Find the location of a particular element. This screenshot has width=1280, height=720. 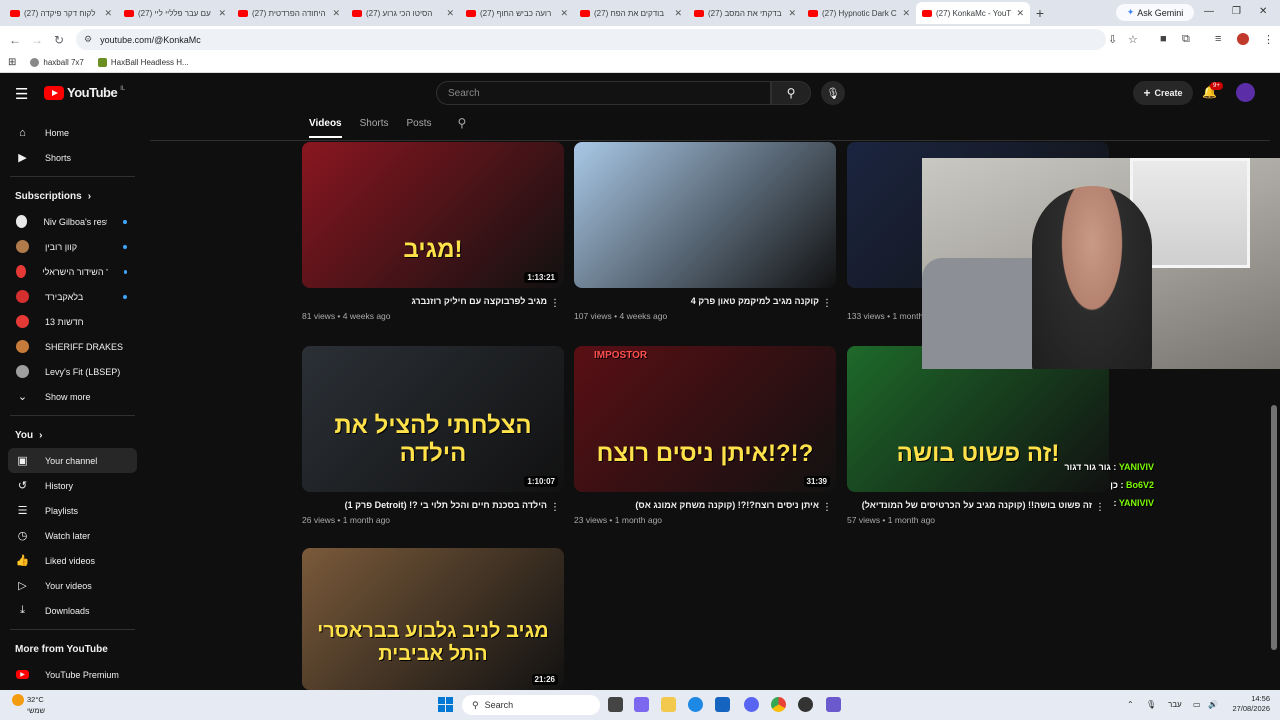

new-tab-button: + is located at coordinates (1040, 13).